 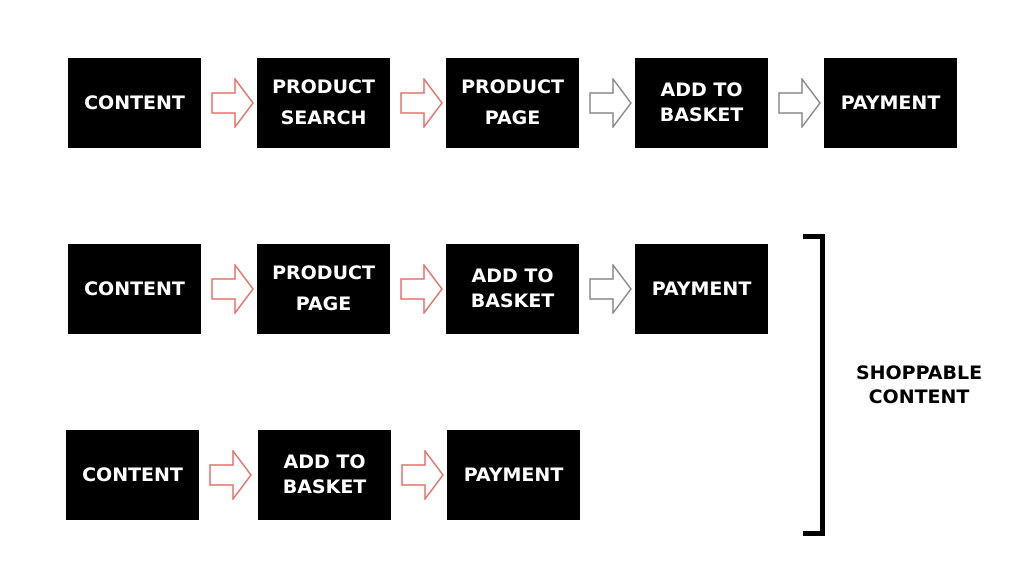 I want to click on group-bracket, so click(x=814, y=385).